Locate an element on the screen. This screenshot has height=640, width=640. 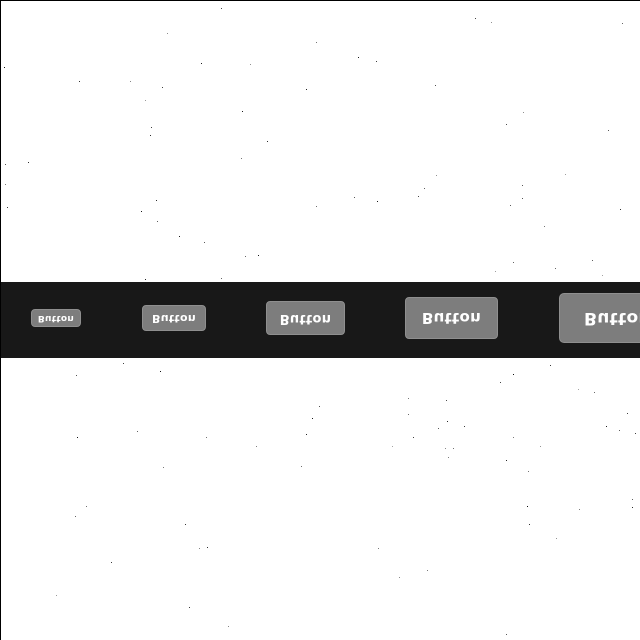
button-toolbar: Button Button Button Button Button is located at coordinates (320, 320).